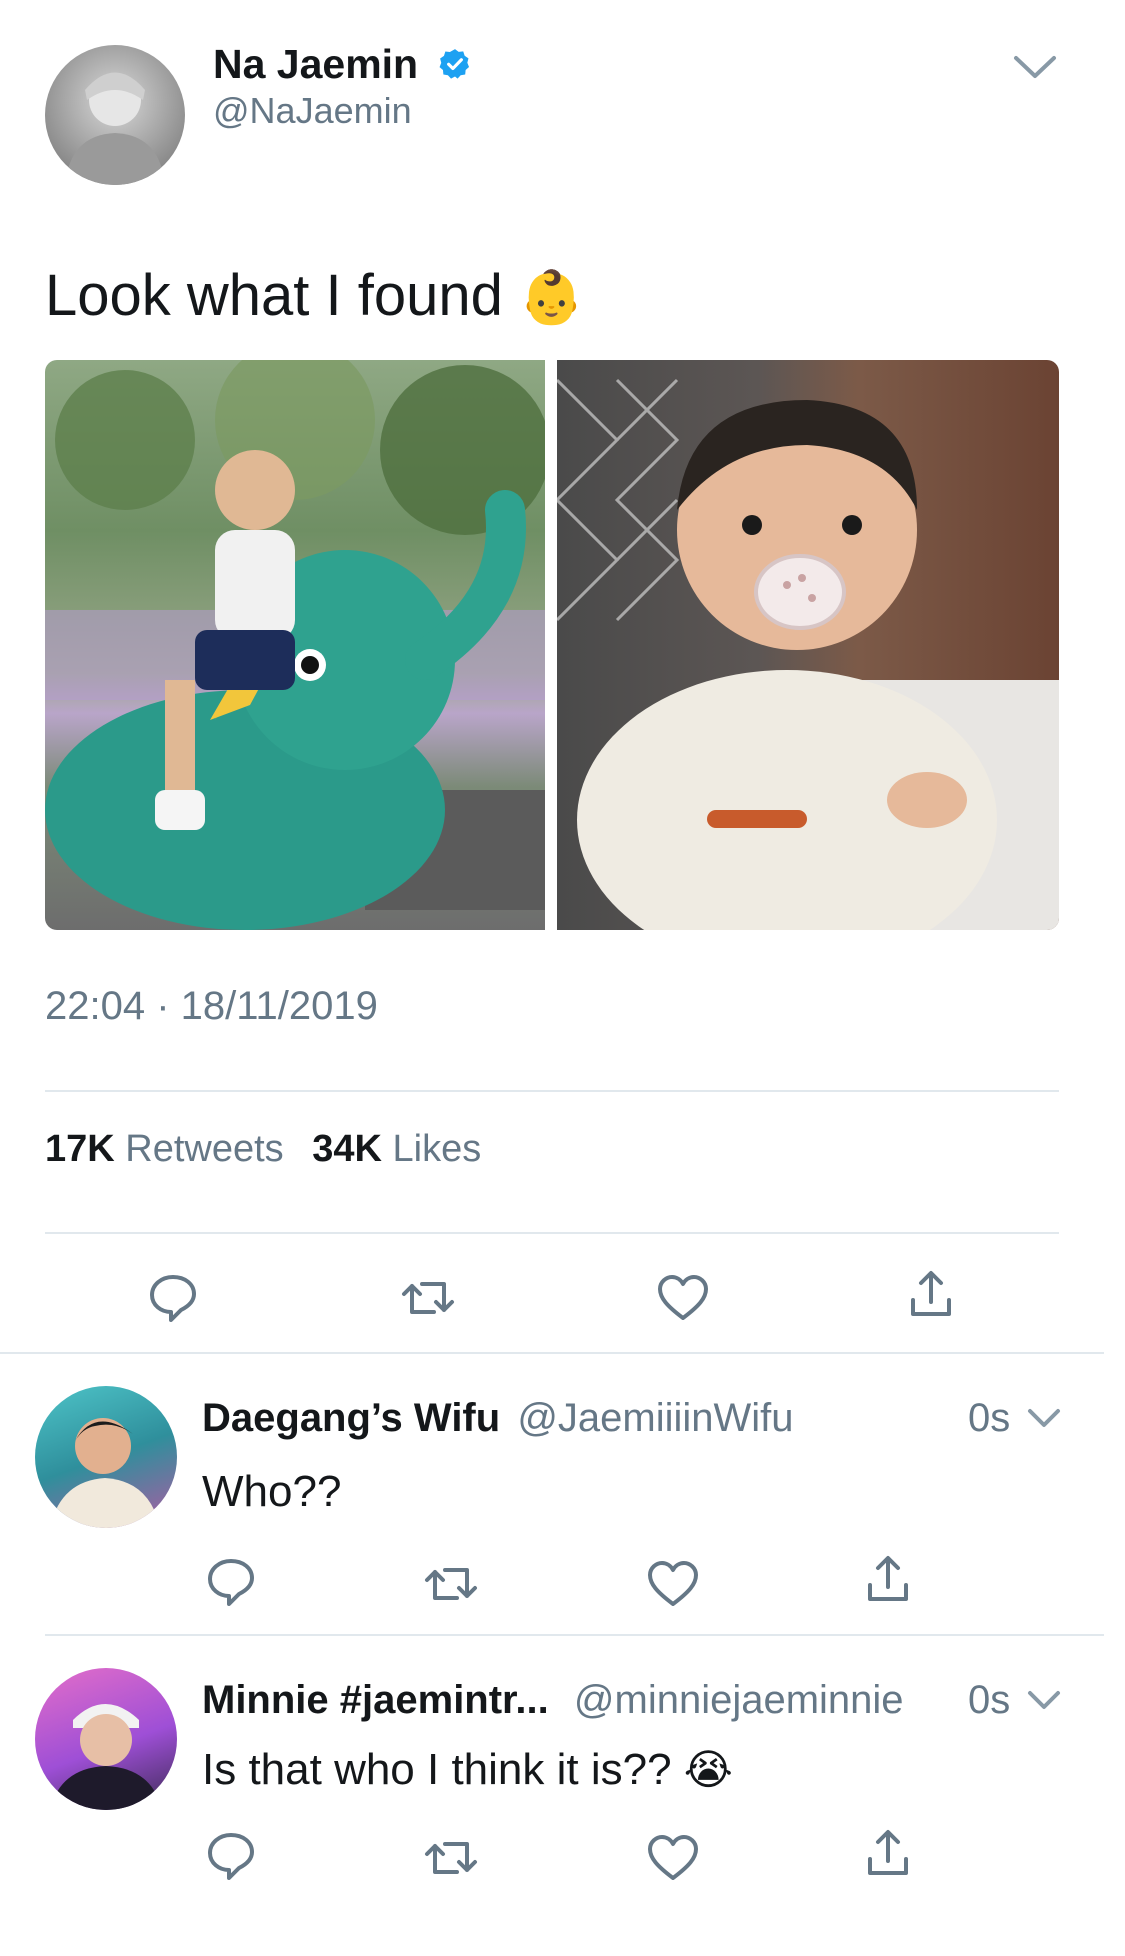 The width and height of the screenshot is (1125, 1956). What do you see at coordinates (115, 115) in the screenshot?
I see `author-avatar` at bounding box center [115, 115].